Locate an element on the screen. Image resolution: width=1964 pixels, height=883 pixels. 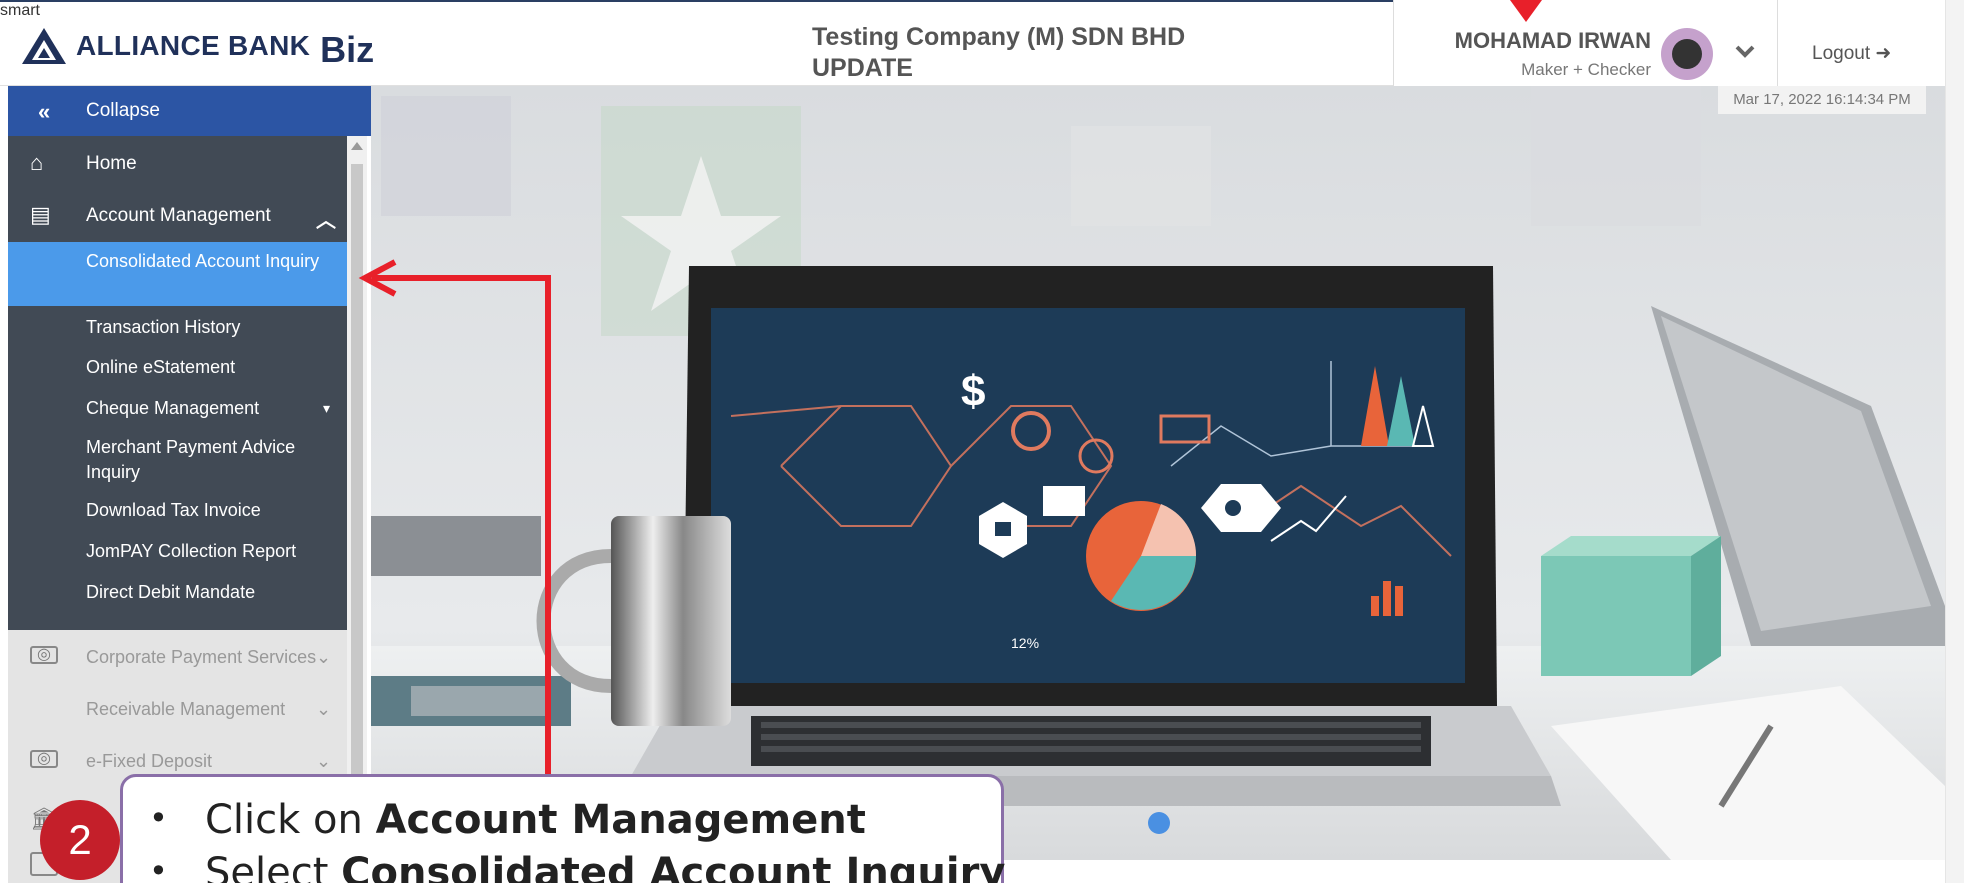
submenu-label: Online eStatement is located at coordinates (161, 367).